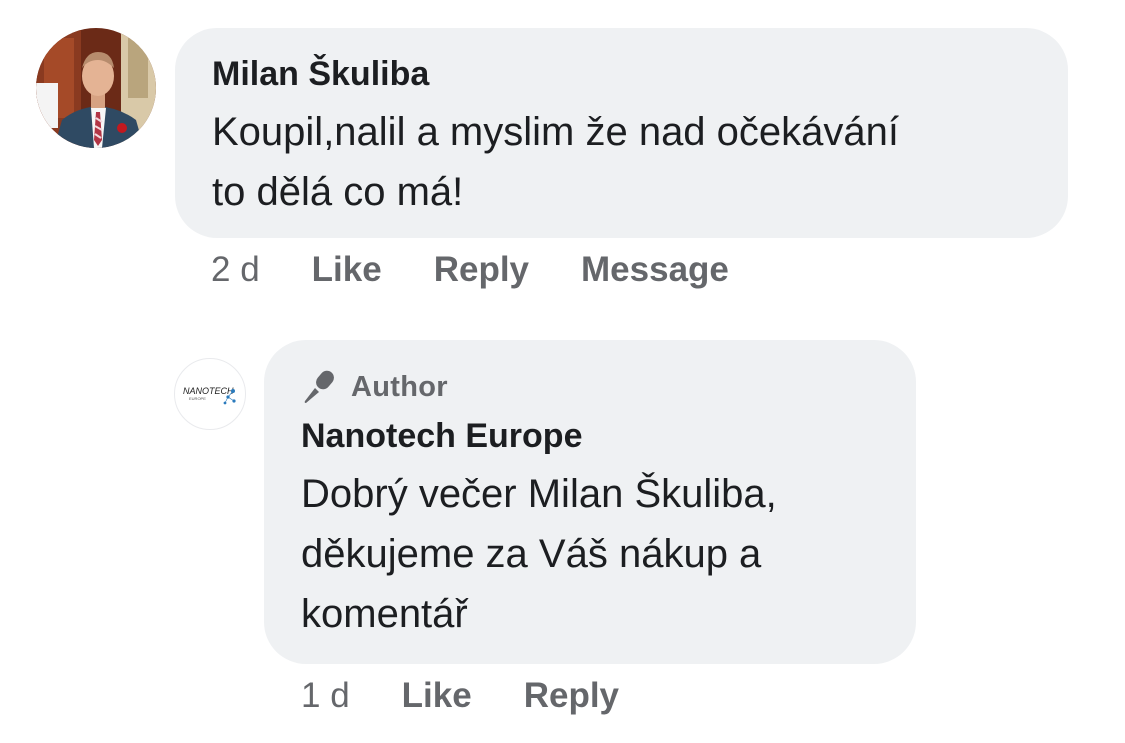 The image size is (1125, 743). I want to click on reply-text-line: Dobrý večer Milan Škuliba,, so click(539, 494).